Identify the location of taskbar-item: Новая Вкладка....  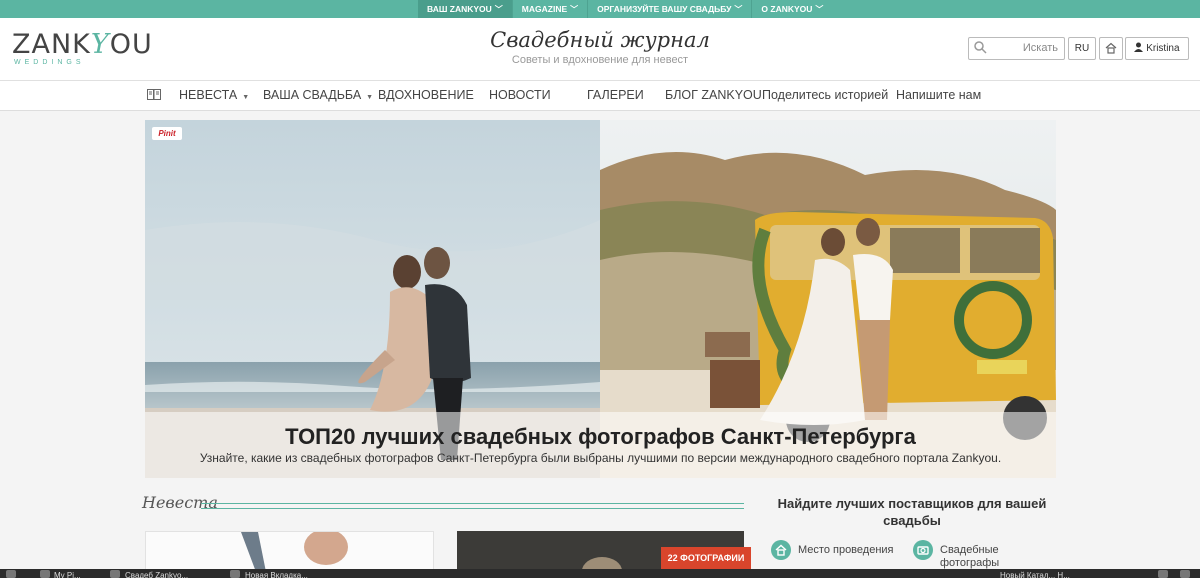
(305, 573).